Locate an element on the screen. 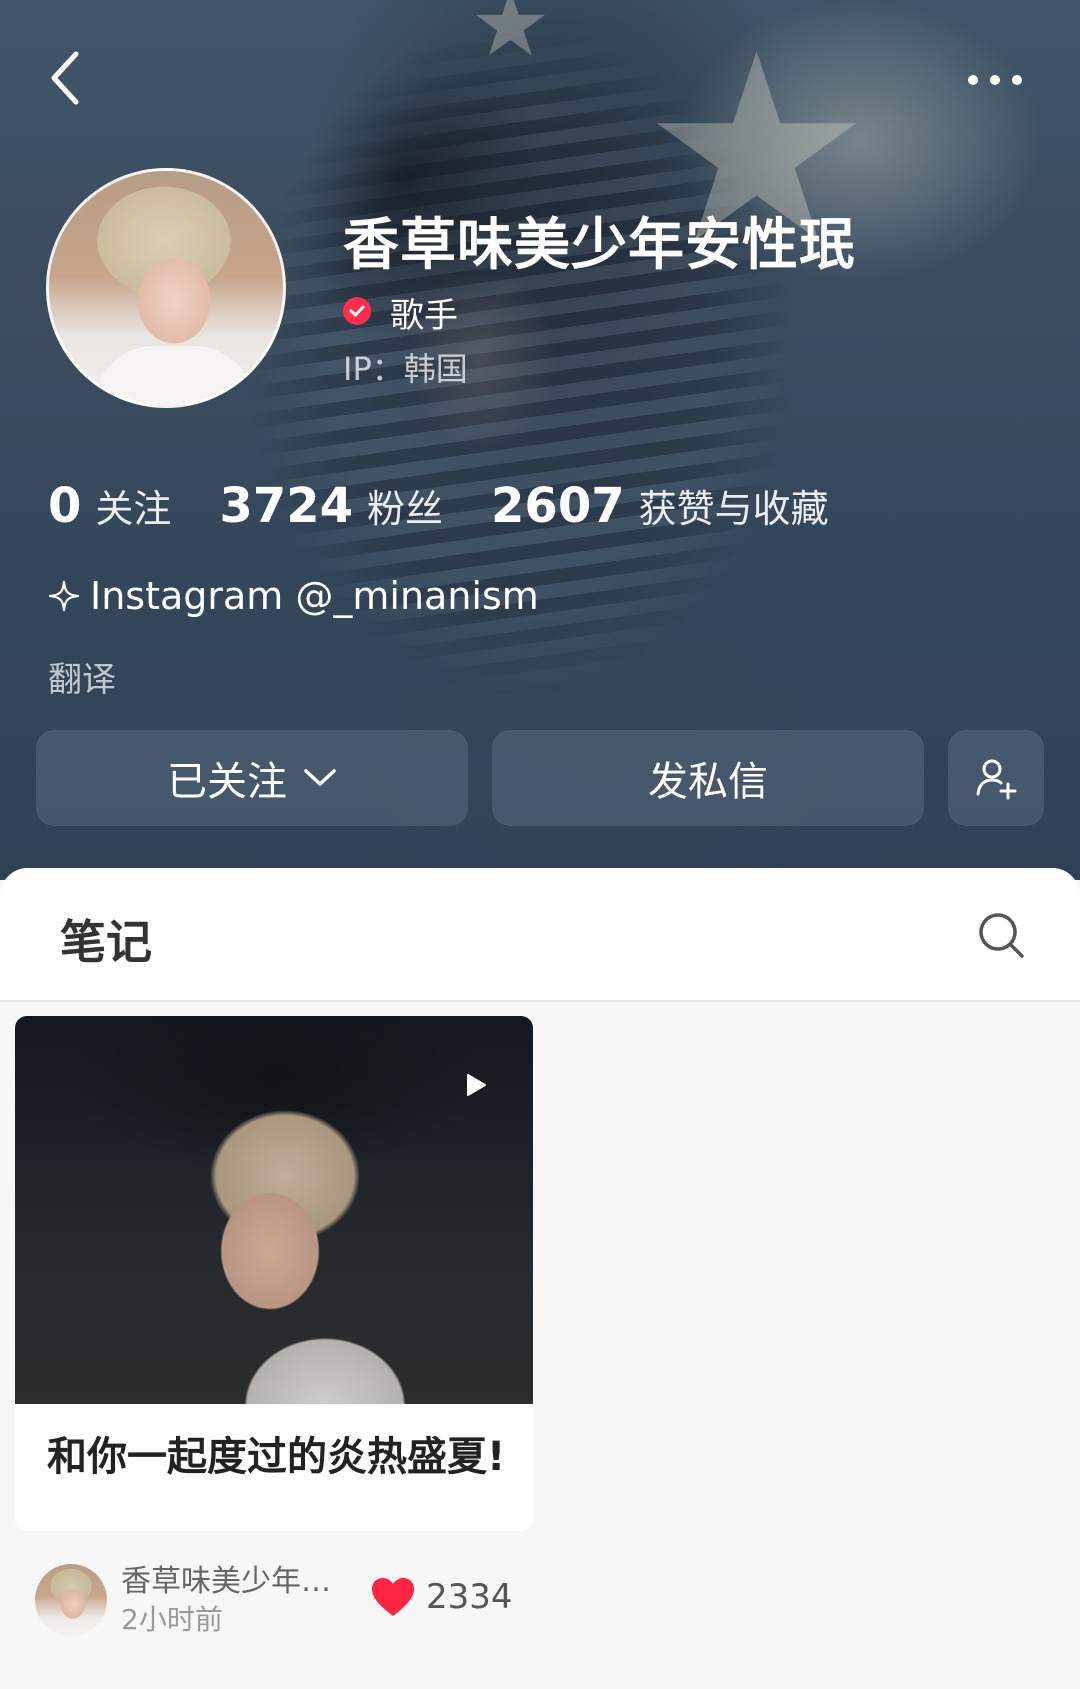  like-button: 2334 is located at coordinates (441, 1597).